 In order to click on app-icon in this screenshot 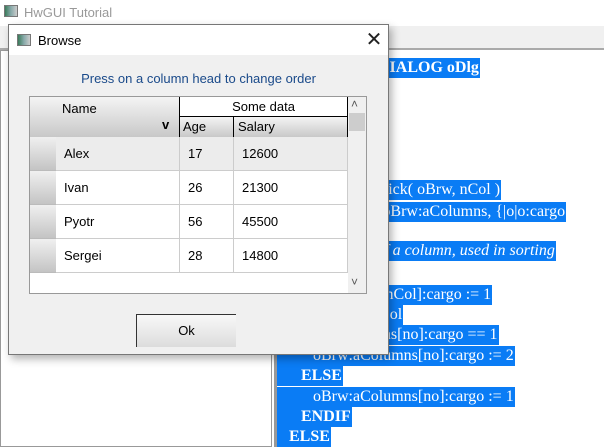, I will do `click(11, 11)`.